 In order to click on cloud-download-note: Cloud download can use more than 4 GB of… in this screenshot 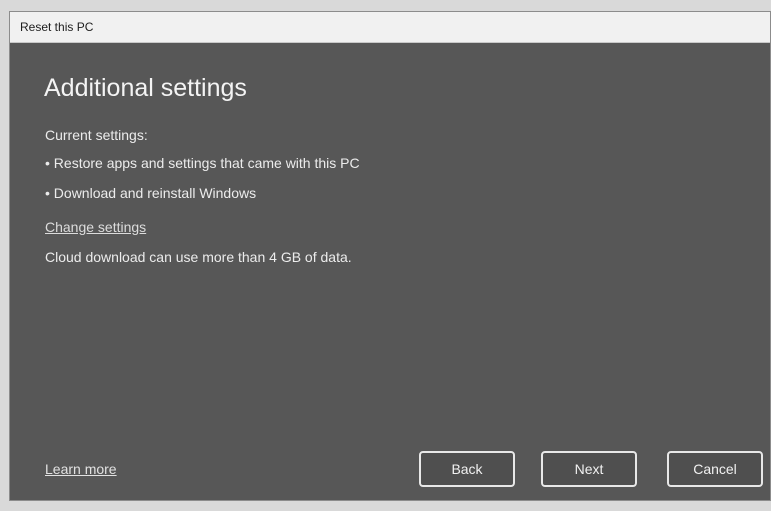, I will do `click(198, 257)`.